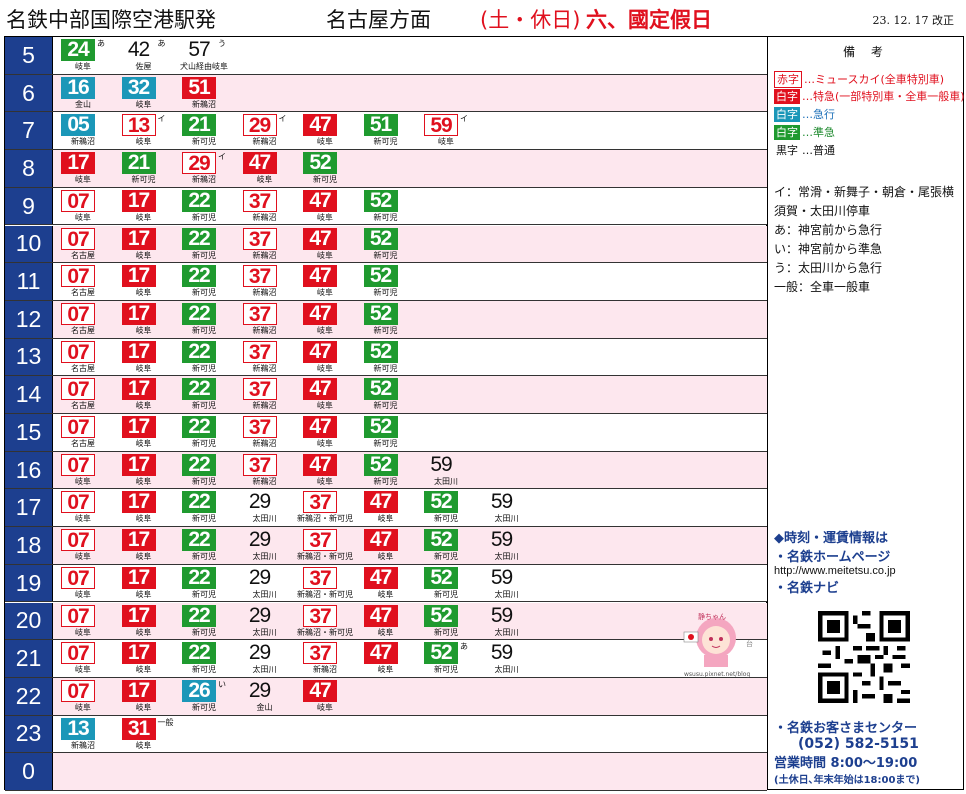 This screenshot has height=794, width=966. I want to click on departure-rap: 16 金山, so click(83, 93).